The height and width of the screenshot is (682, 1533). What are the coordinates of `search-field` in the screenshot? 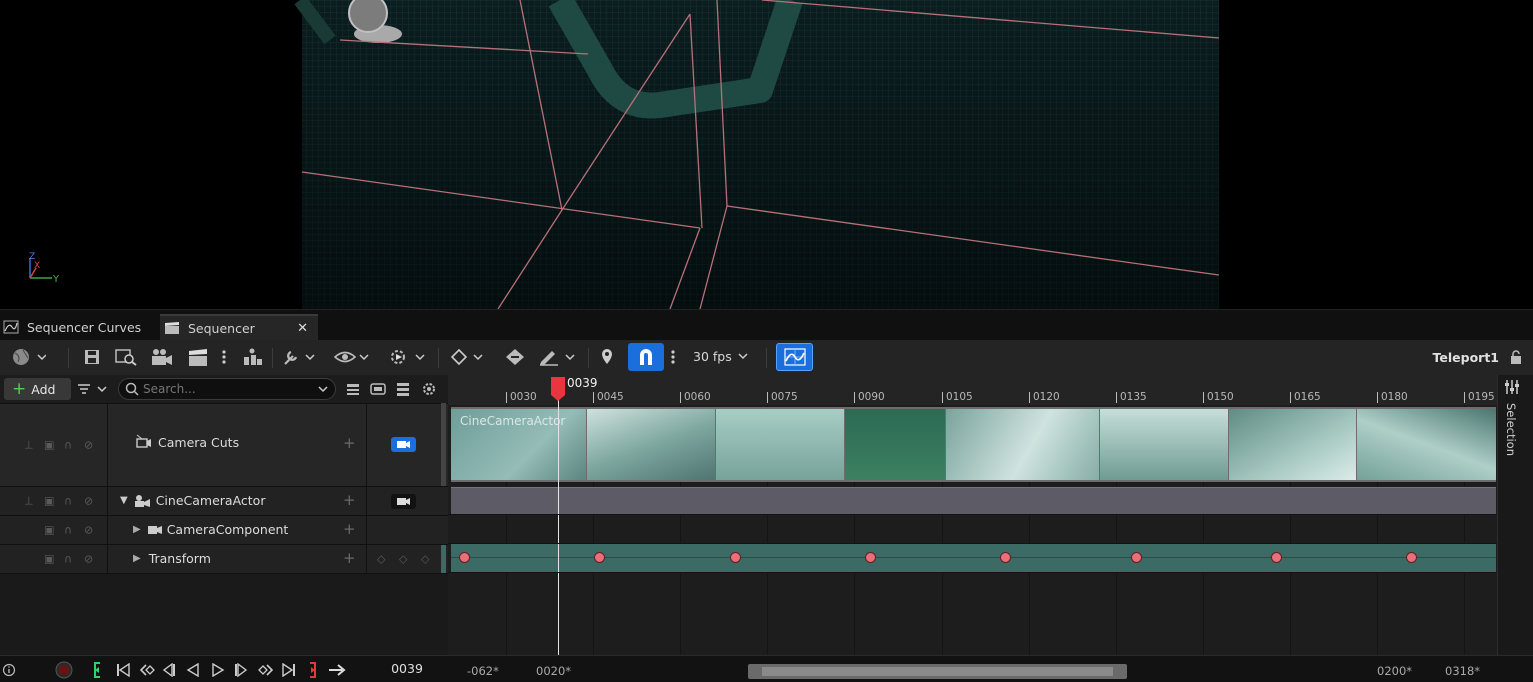 It's located at (227, 389).